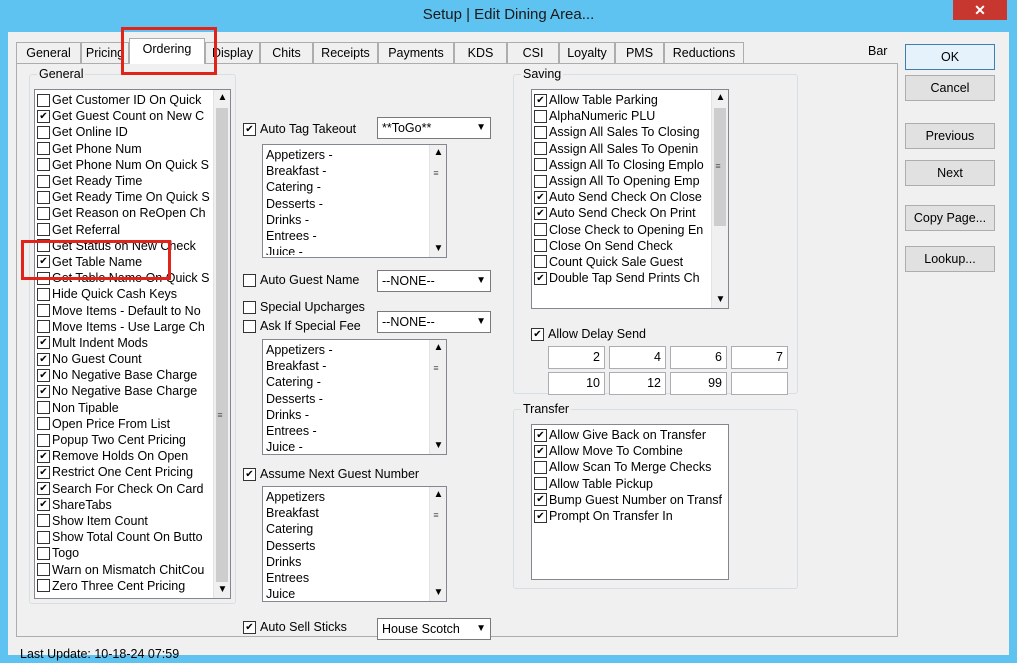  Describe the element at coordinates (950, 173) in the screenshot. I see `next-button: Next` at that location.